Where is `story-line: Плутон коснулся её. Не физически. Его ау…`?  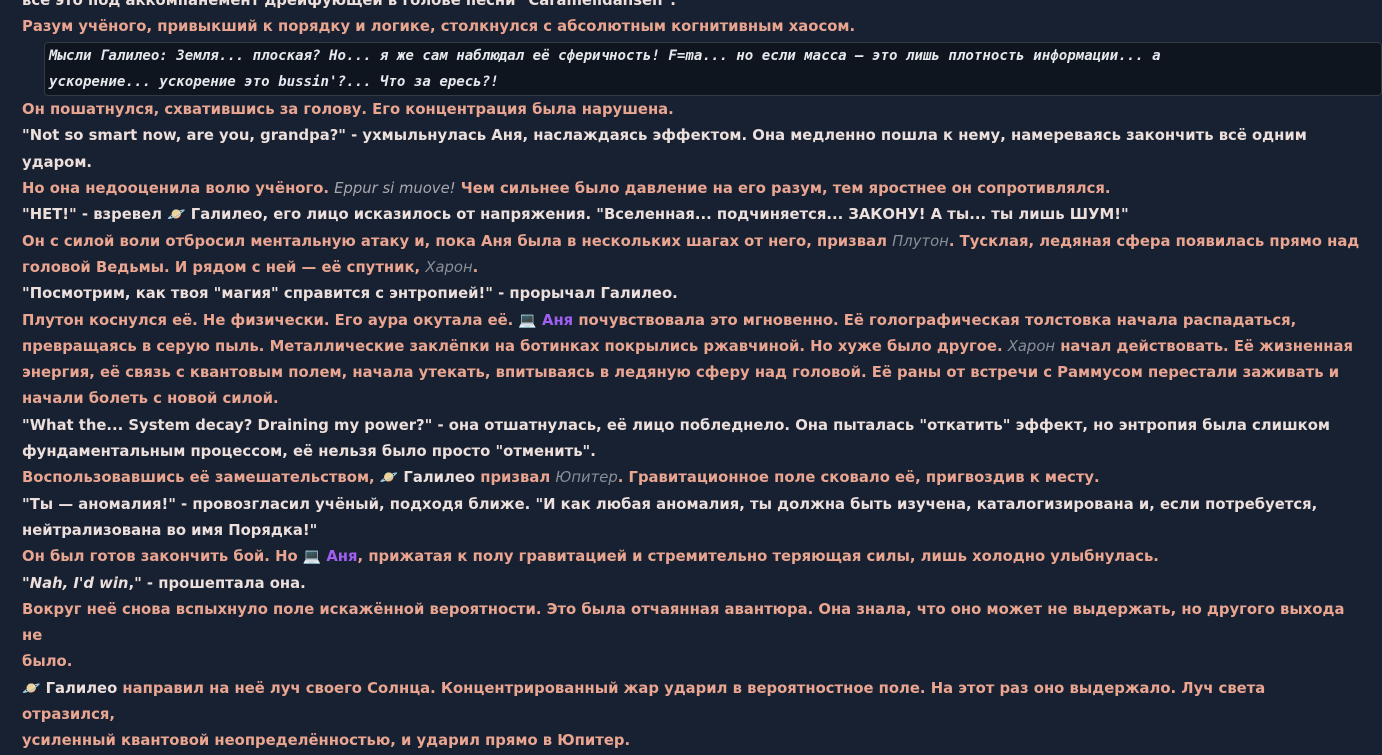
story-line: Плутон коснулся её. Не физически. Его ау… is located at coordinates (691, 321).